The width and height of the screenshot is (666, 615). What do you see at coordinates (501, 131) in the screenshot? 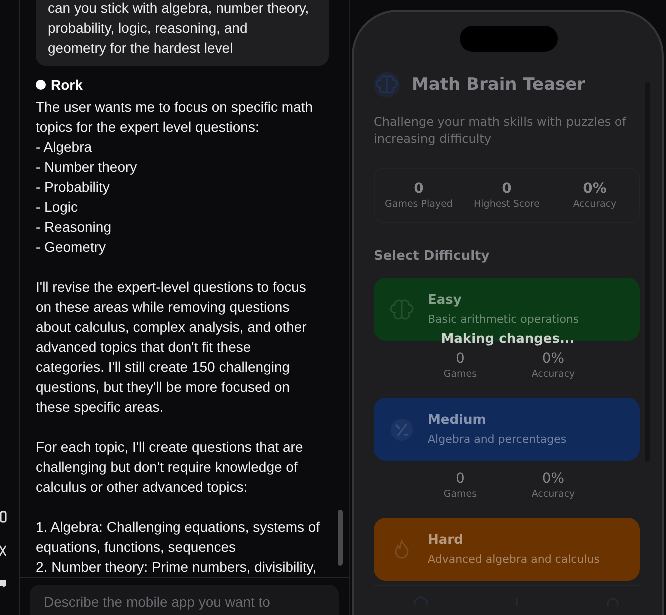
I see `app-subtitle: Challenge your math skills with puzzles of increasing difficulty` at bounding box center [501, 131].